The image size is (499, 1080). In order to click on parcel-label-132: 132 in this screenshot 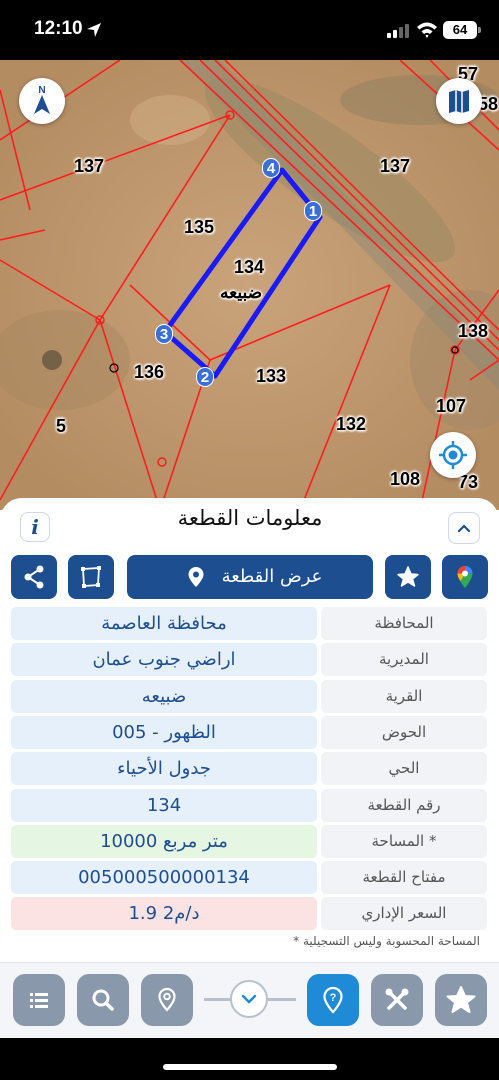, I will do `click(351, 424)`.